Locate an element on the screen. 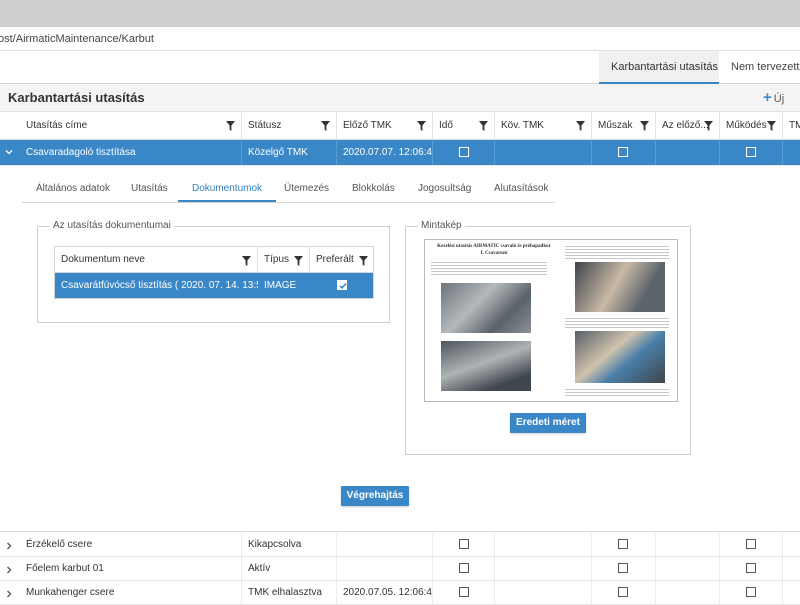 This screenshot has height=605, width=800. module-tabstrip: Karbantartási utasítás Nem tervezett g is located at coordinates (400, 67).